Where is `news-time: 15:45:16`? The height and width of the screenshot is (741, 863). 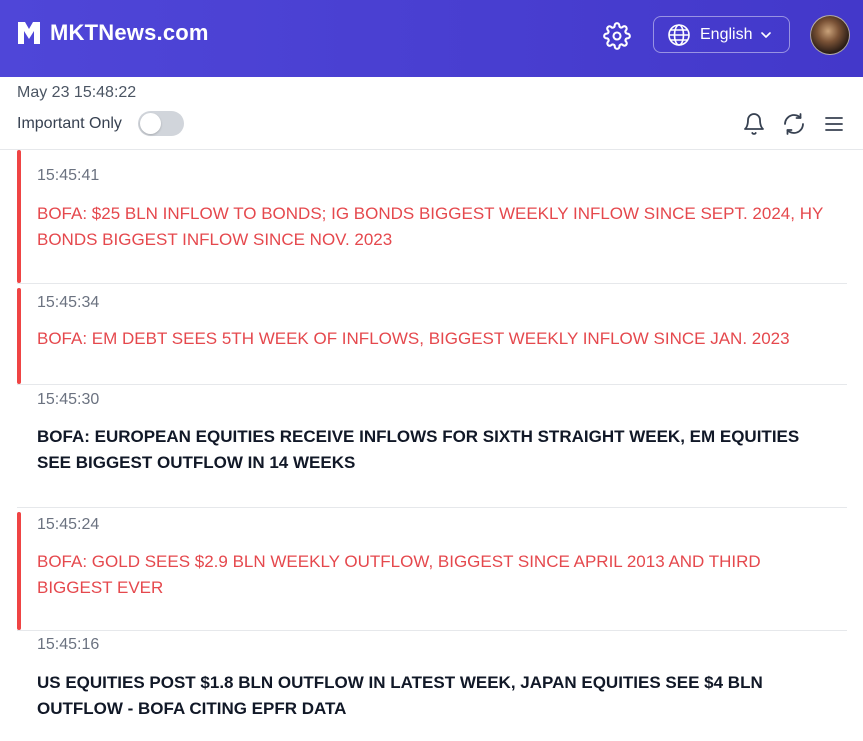
news-time: 15:45:16 is located at coordinates (68, 644).